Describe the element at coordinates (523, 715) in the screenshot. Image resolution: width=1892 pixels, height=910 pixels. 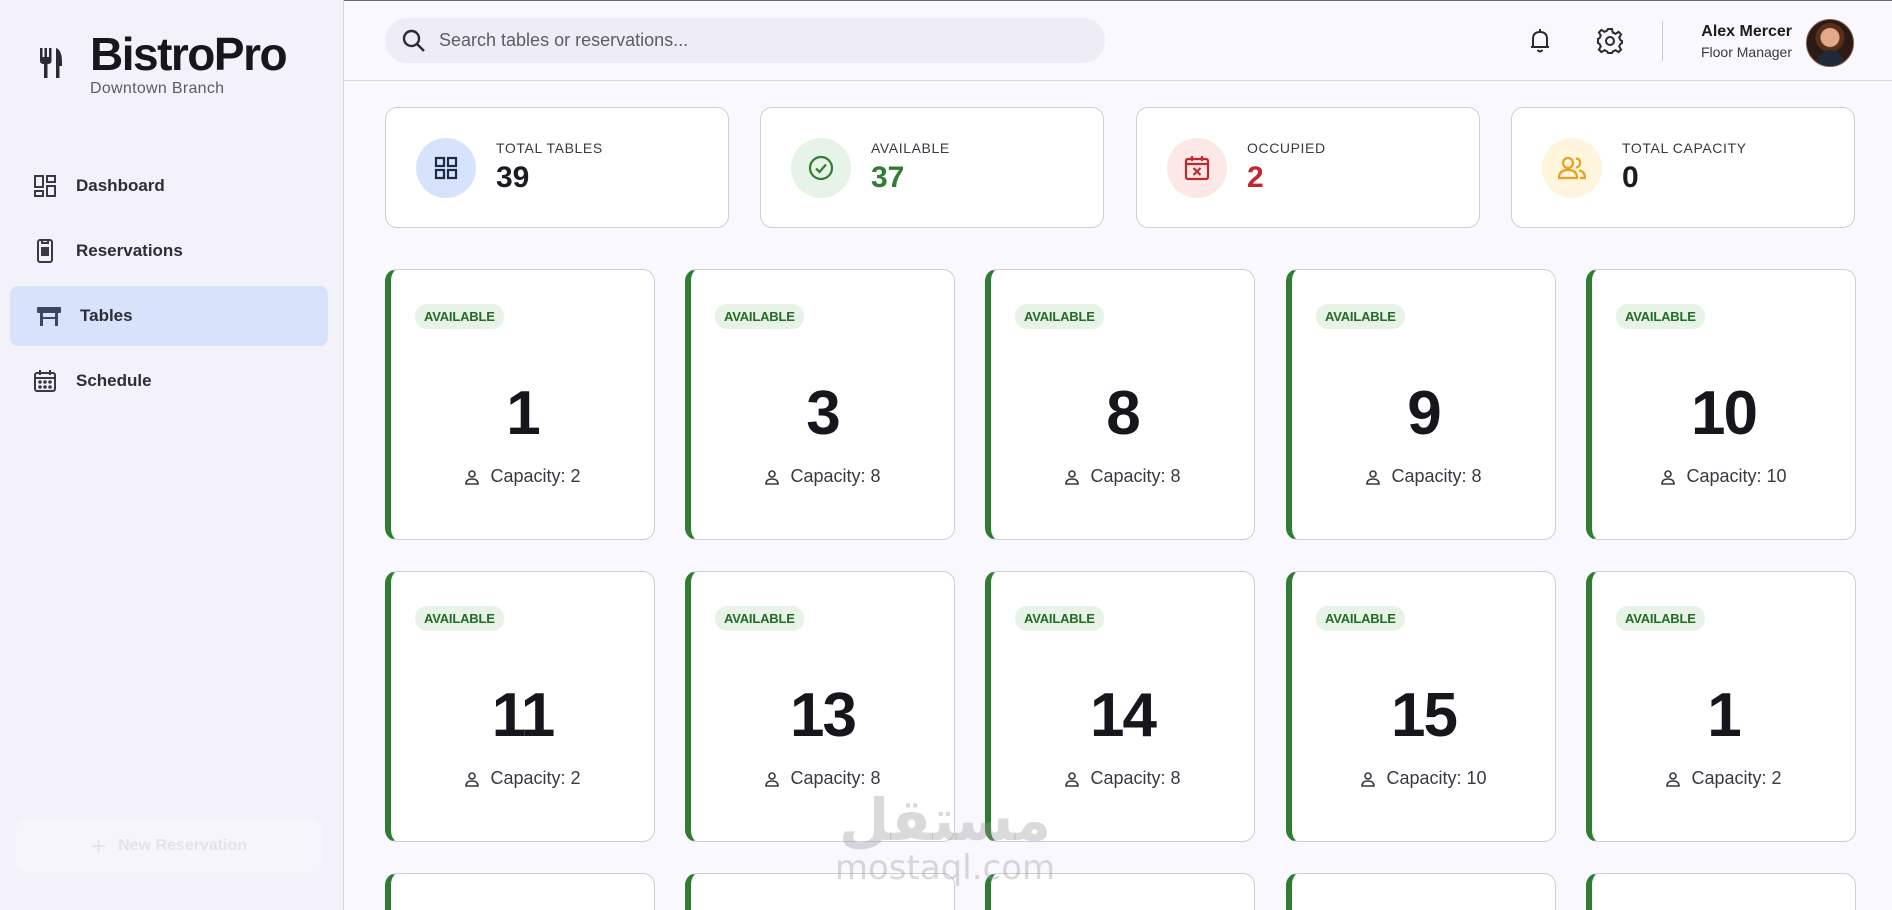
I see `table-number: 11` at that location.